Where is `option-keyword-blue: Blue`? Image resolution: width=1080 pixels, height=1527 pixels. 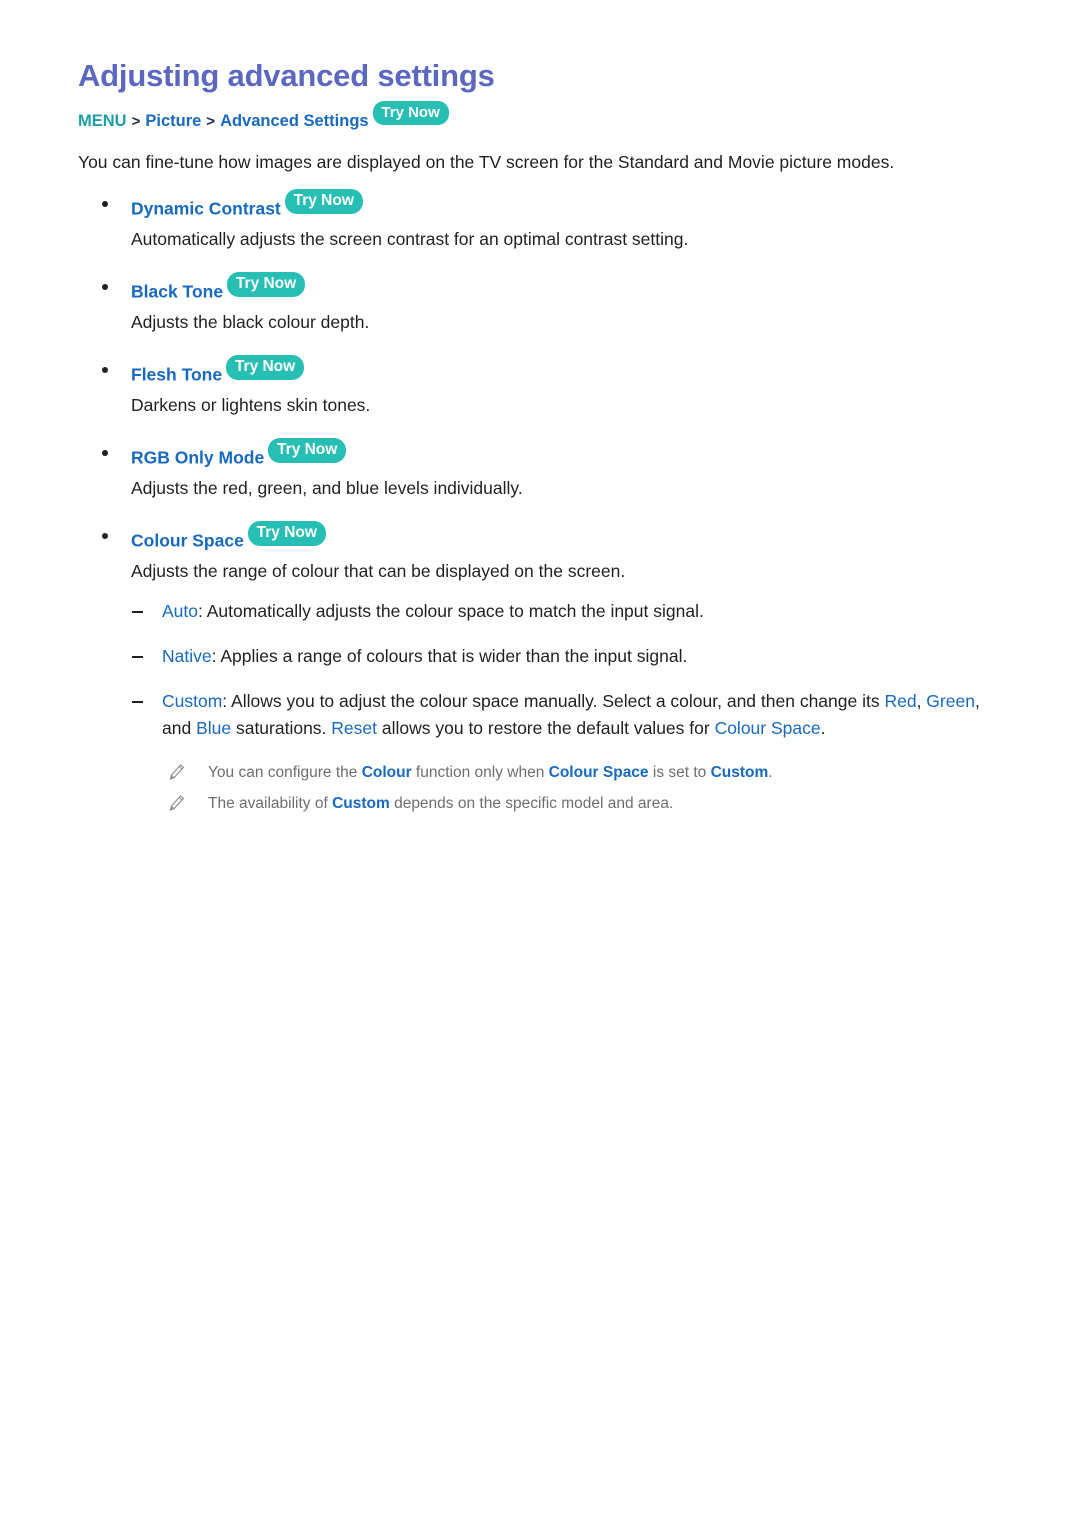 option-keyword-blue: Blue is located at coordinates (214, 728).